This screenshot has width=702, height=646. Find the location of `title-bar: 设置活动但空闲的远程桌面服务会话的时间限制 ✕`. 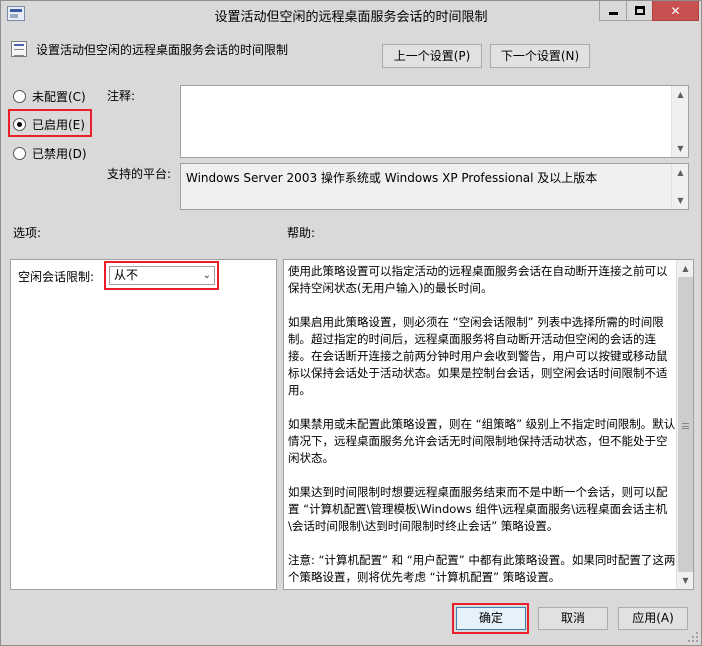

title-bar: 设置活动但空闲的远程桌面服务会话的时间限制 ✕ is located at coordinates (351, 14).